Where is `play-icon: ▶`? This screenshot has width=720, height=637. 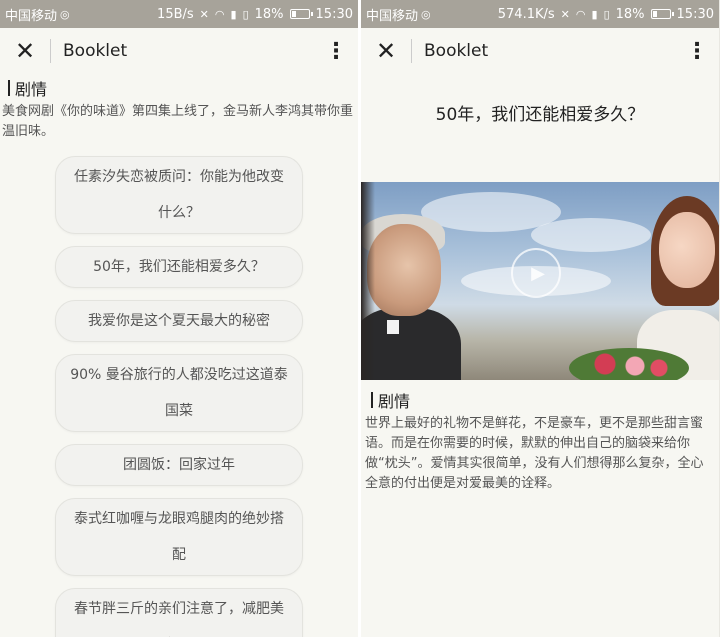
play-icon: ▶ is located at coordinates (536, 273).